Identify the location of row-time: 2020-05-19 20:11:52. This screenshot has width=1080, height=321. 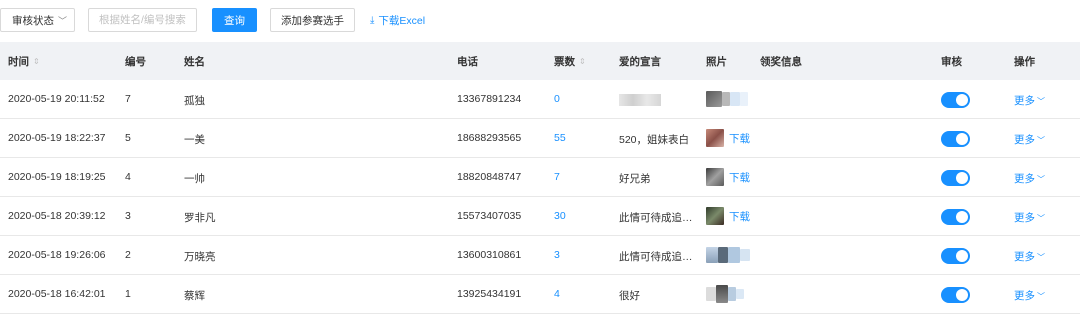
(56, 99).